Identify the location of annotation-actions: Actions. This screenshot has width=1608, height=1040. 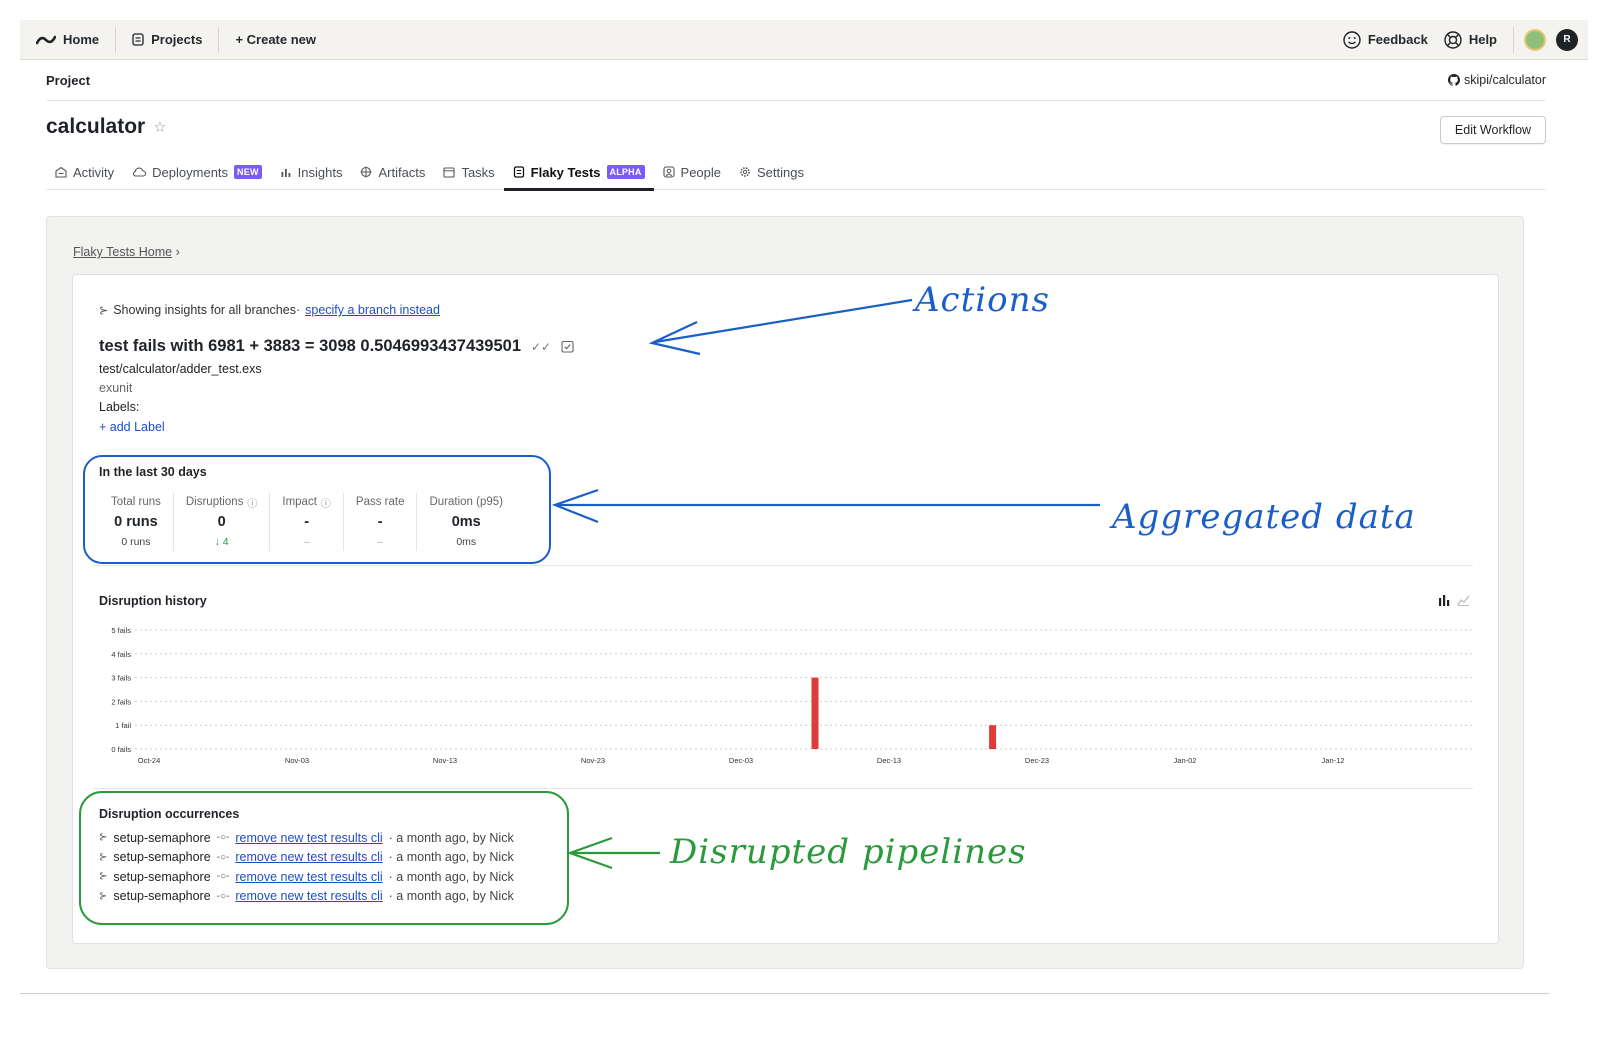
(982, 300).